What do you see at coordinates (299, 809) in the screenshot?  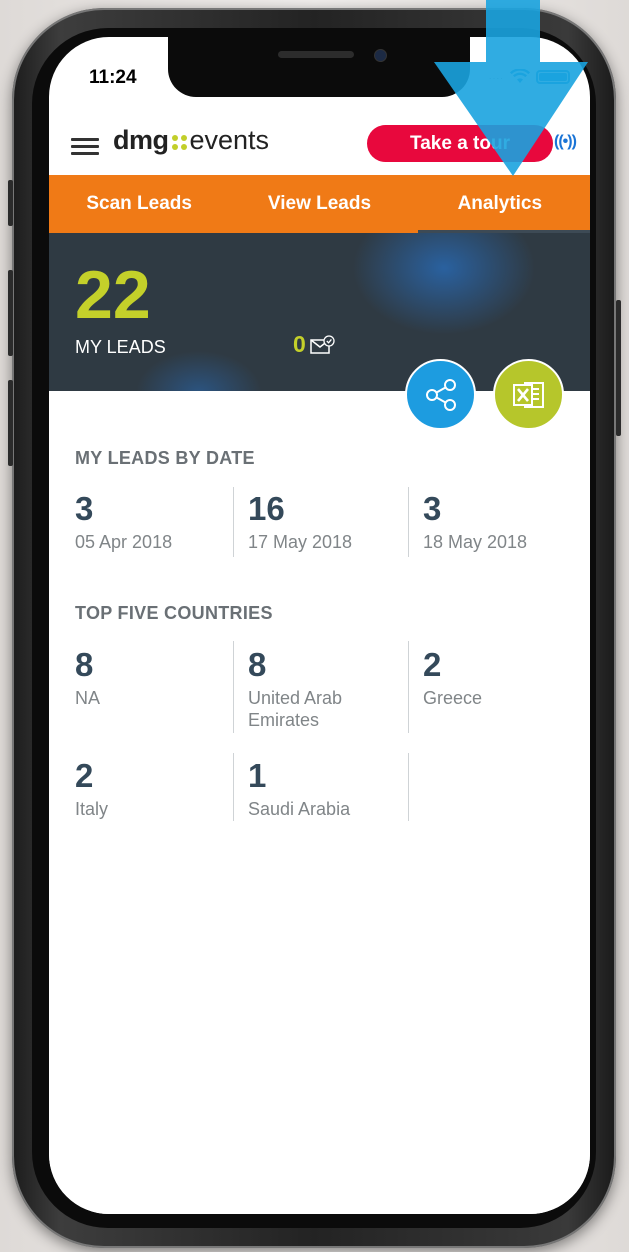 I see `country-stat-name: Saudi Arabia` at bounding box center [299, 809].